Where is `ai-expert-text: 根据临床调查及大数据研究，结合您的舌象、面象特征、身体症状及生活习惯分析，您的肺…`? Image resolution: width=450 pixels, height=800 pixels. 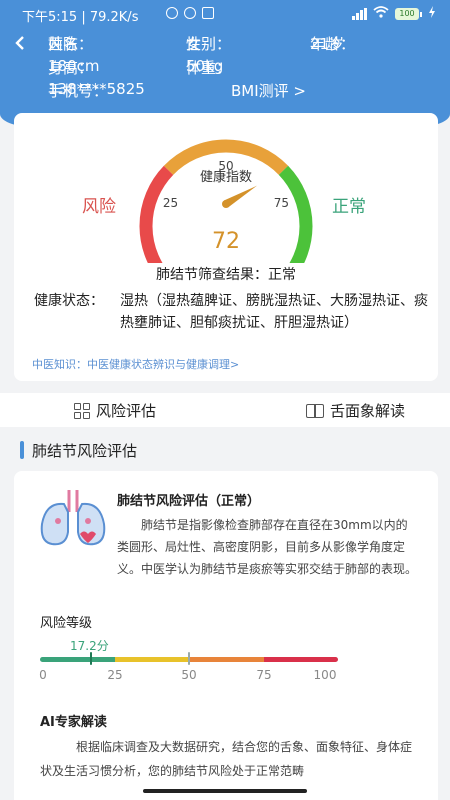 ai-expert-text: 根据临床调查及大数据研究，结合您的舌象、面象特征、身体症状及生活习惯分析，您的肺… is located at coordinates (226, 759).